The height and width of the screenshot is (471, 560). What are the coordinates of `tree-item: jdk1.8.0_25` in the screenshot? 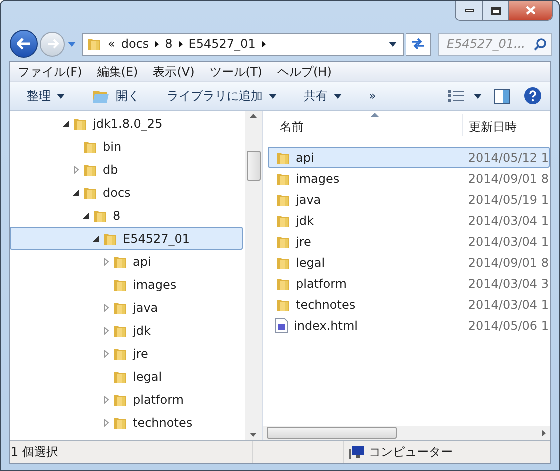 It's located at (126, 123).